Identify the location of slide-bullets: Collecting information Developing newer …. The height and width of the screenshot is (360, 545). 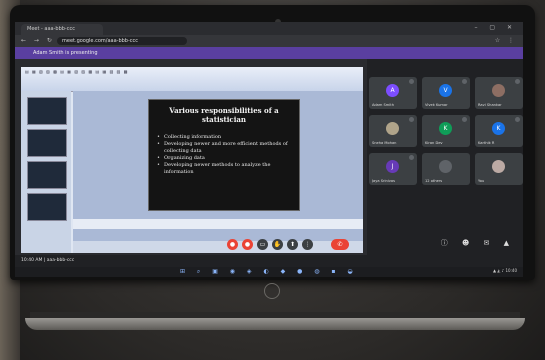
(224, 155).